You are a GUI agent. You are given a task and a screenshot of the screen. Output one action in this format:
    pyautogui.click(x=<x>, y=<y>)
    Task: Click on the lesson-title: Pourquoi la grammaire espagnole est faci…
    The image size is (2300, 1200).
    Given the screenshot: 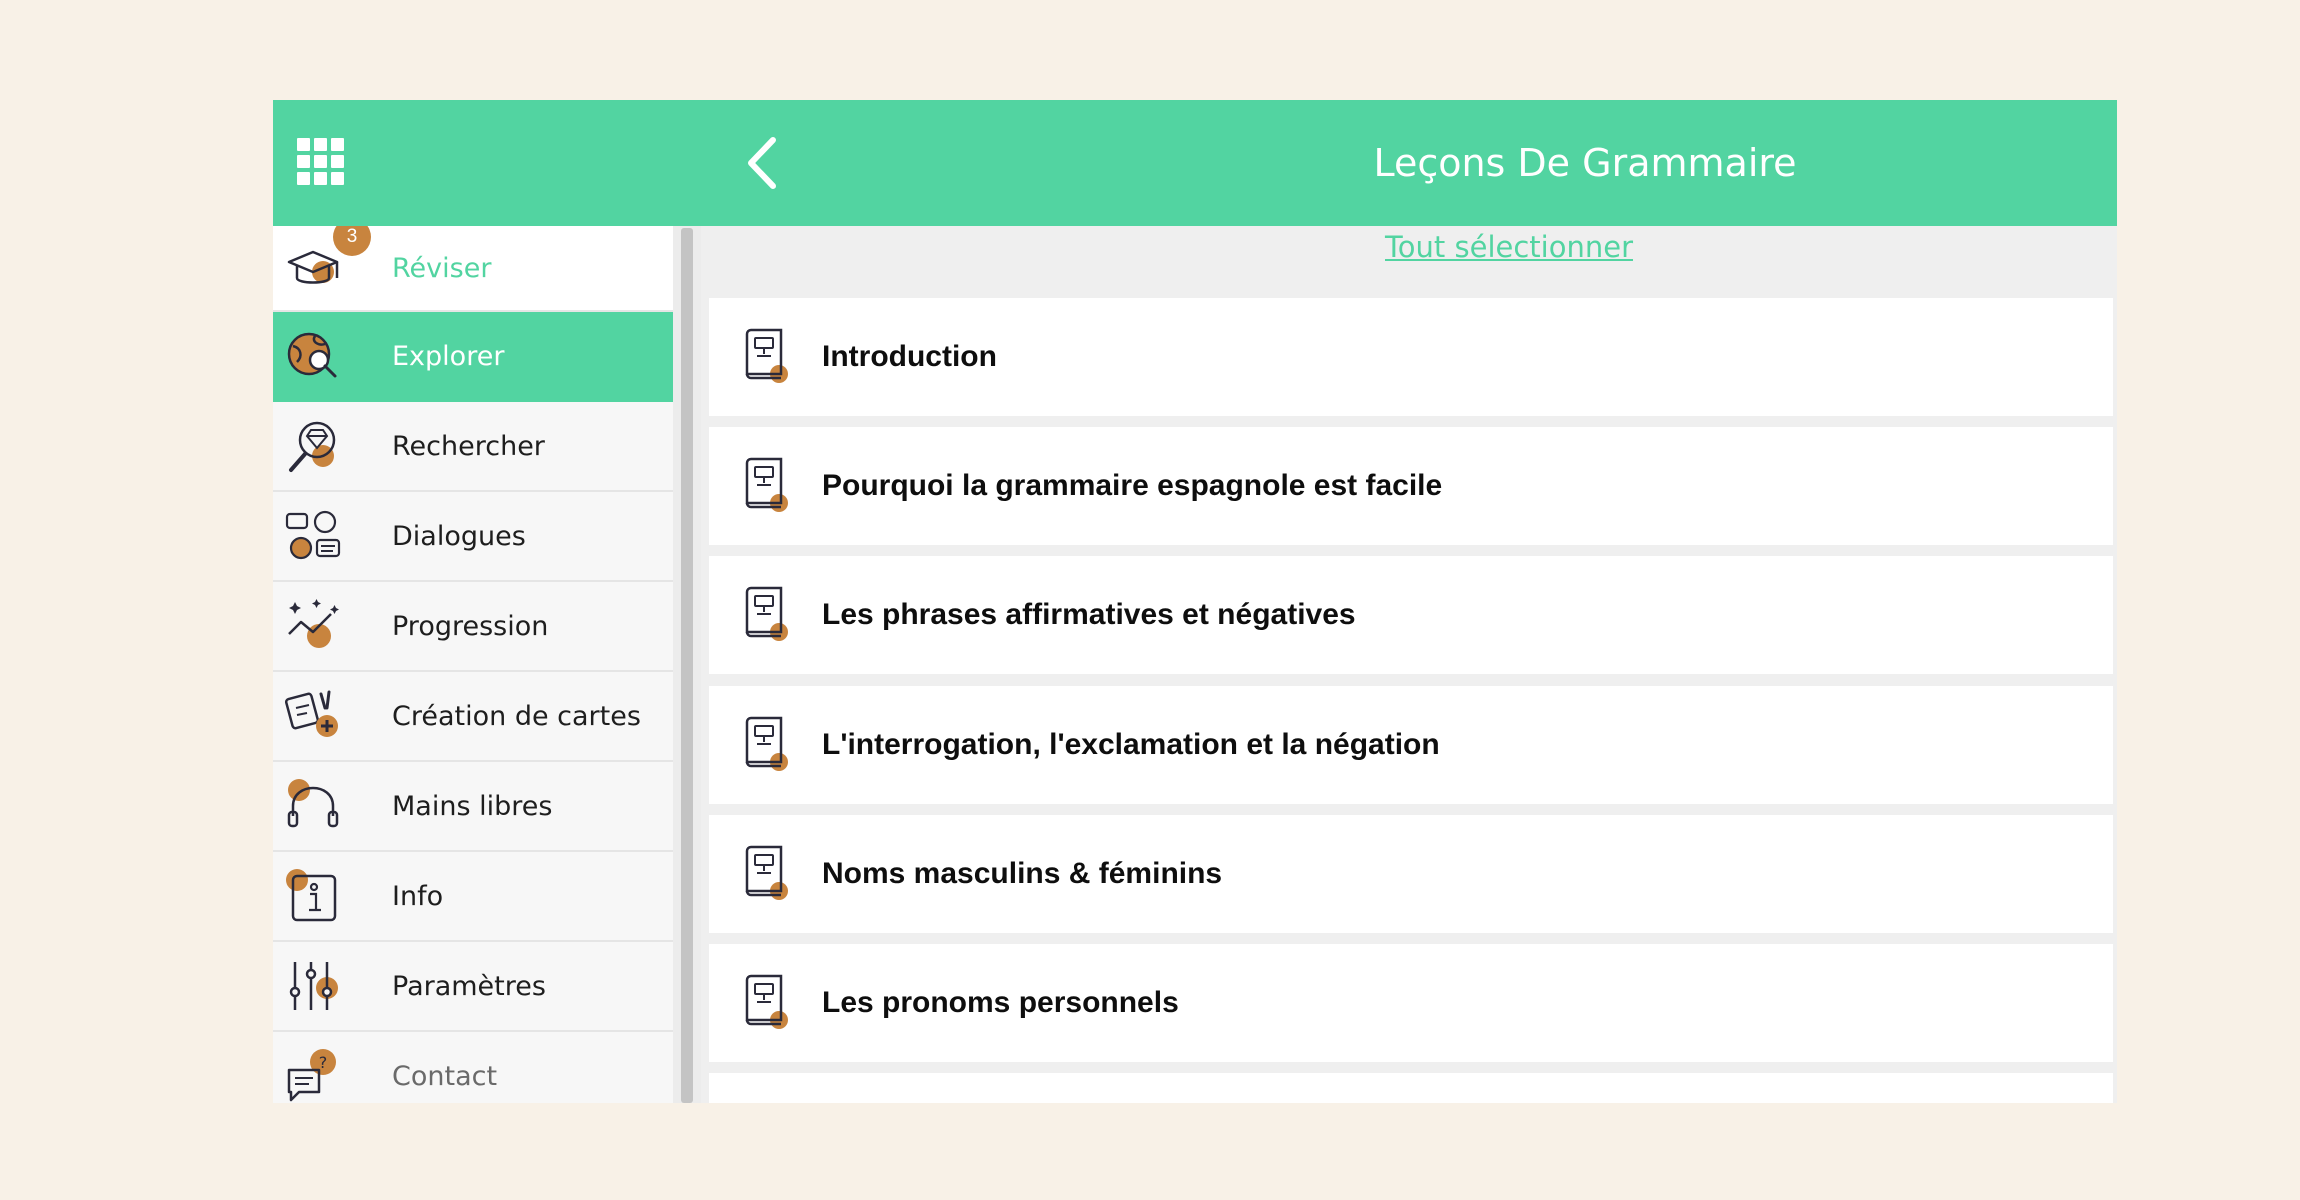 What is the action you would take?
    pyautogui.click(x=1132, y=485)
    